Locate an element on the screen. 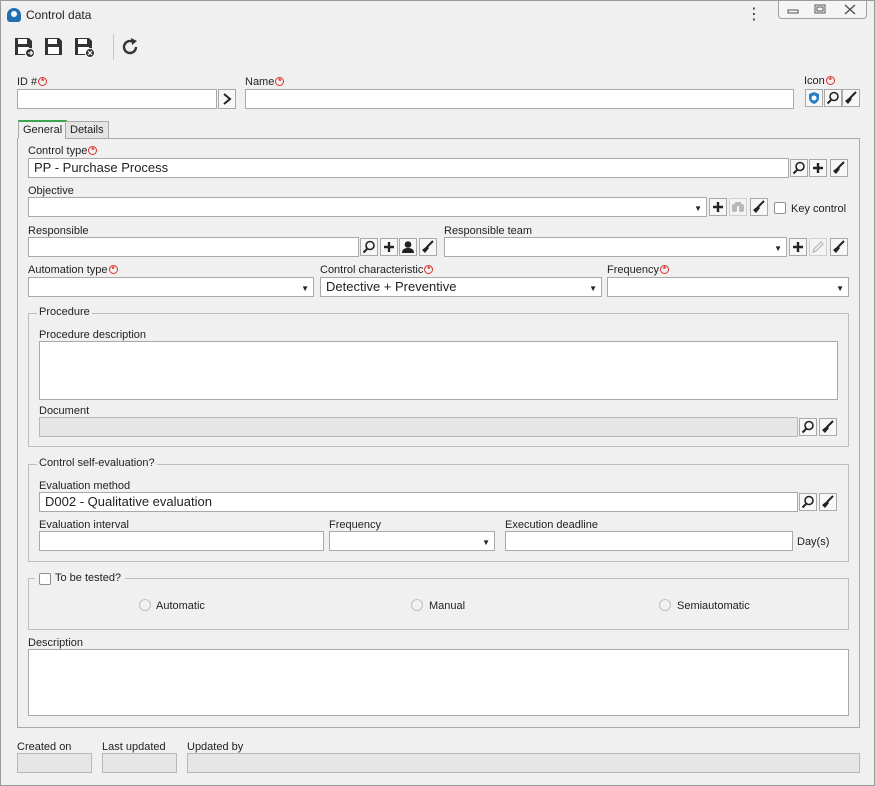 The width and height of the screenshot is (875, 786). responsible-team-select is located at coordinates (615, 247).